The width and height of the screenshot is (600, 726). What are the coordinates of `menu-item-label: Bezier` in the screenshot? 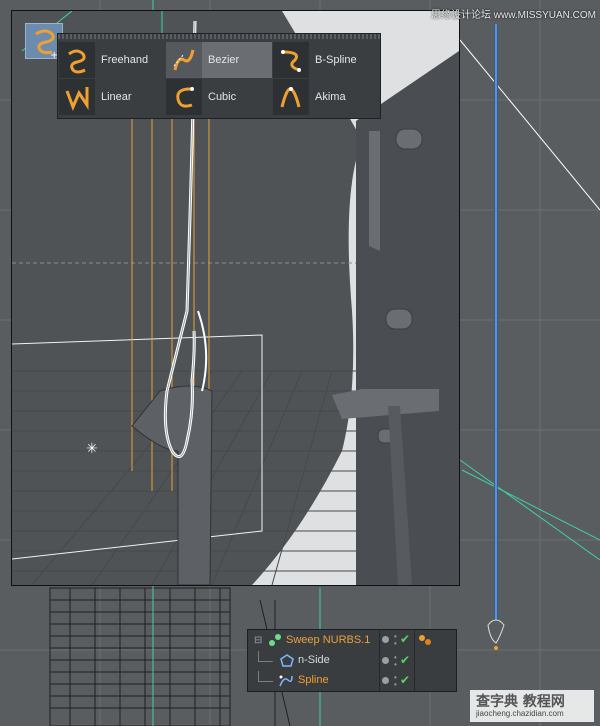 It's located at (224, 60).